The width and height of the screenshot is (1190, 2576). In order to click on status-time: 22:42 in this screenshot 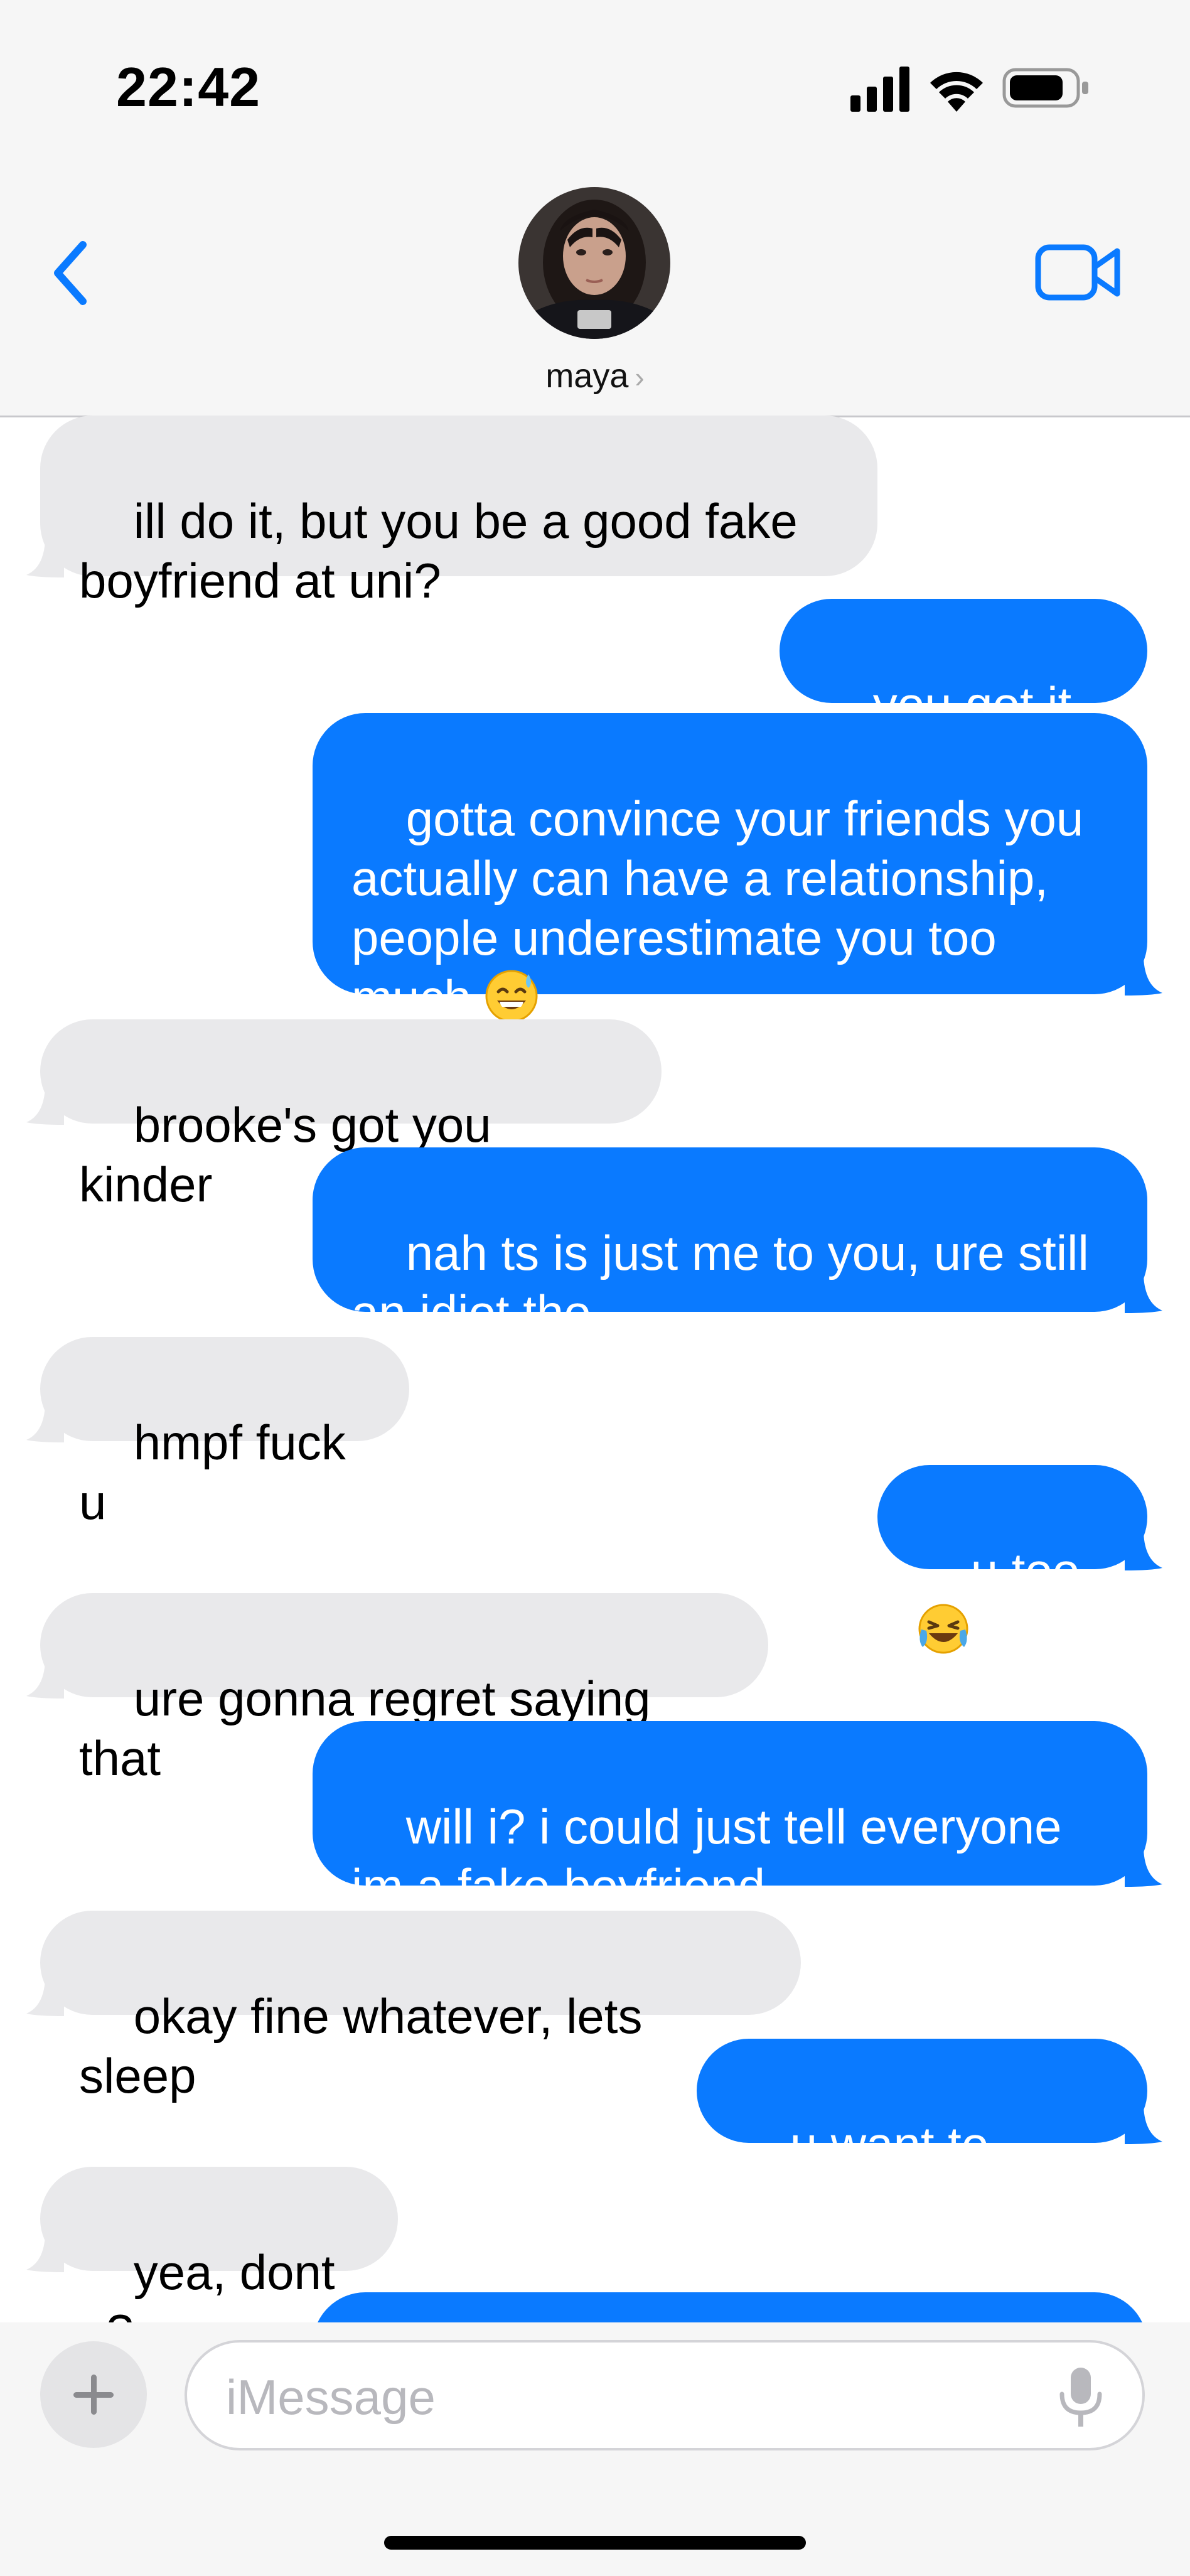, I will do `click(189, 87)`.